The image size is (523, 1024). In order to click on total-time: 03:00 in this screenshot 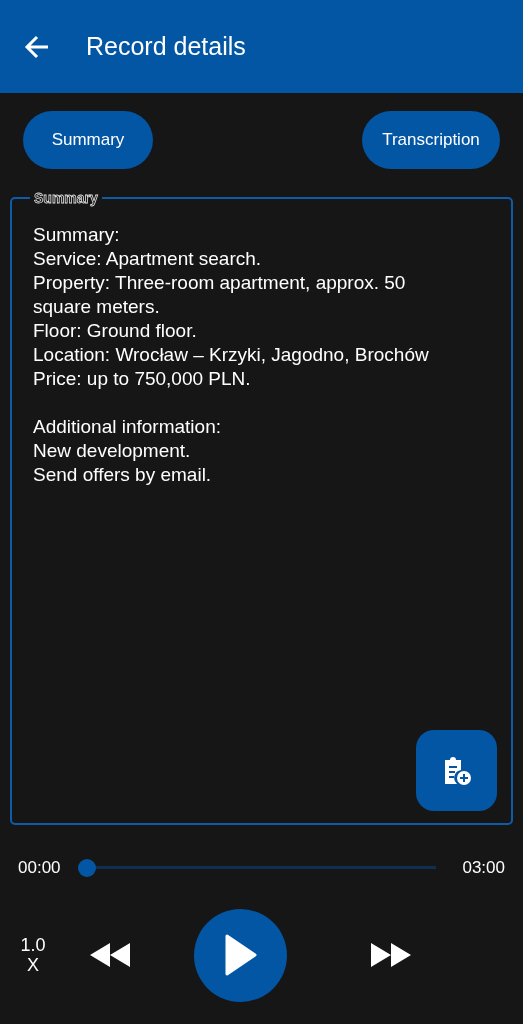, I will do `click(483, 868)`.